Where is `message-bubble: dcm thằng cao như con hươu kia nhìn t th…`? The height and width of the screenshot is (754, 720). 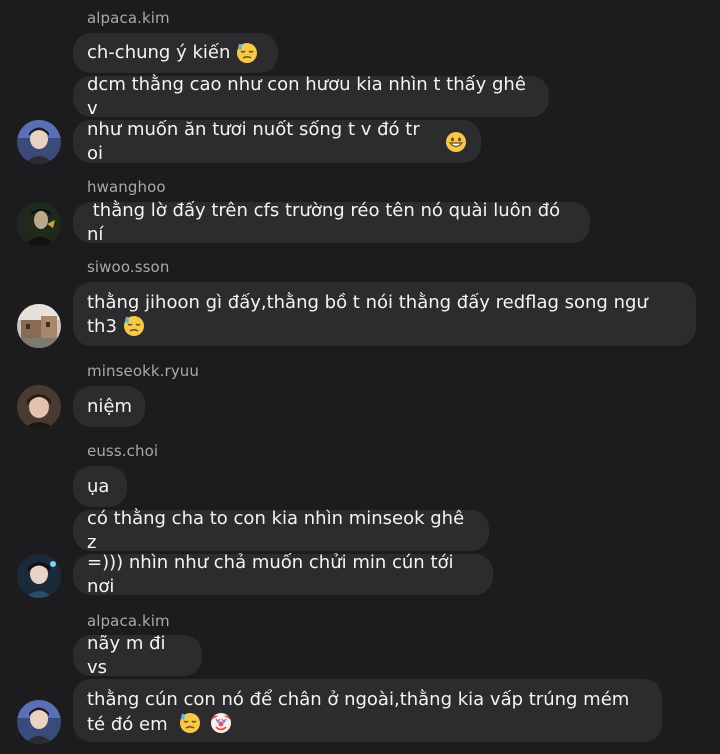 message-bubble: dcm thằng cao như con hươu kia nhìn t th… is located at coordinates (311, 96).